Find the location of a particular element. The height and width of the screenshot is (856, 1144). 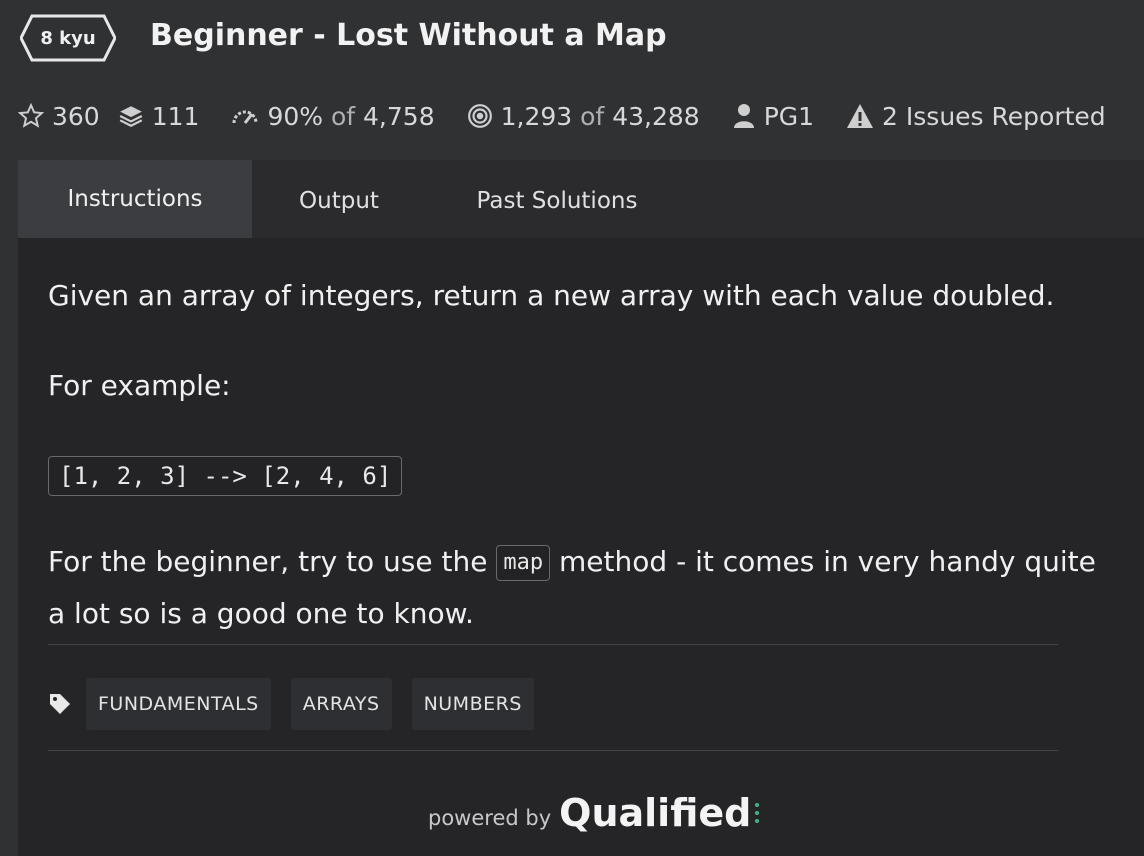

kyu-rank-badge: 8 kyu is located at coordinates (68, 38).